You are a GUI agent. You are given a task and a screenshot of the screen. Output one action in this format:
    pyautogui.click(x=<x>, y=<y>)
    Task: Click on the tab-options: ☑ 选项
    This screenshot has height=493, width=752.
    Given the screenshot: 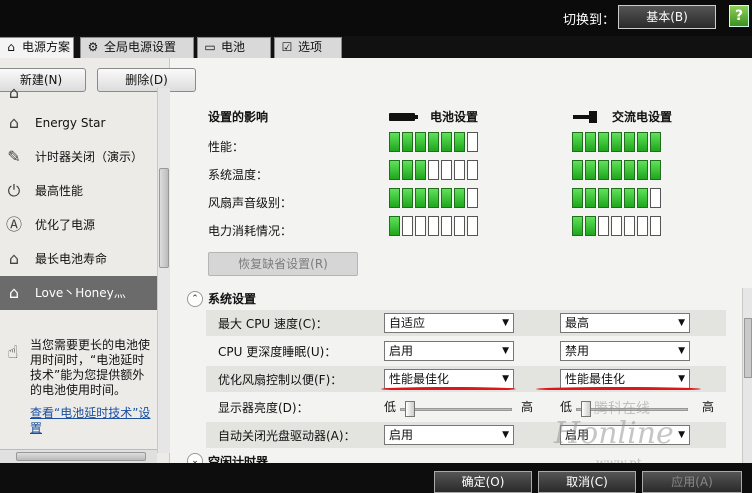 What is the action you would take?
    pyautogui.click(x=308, y=47)
    